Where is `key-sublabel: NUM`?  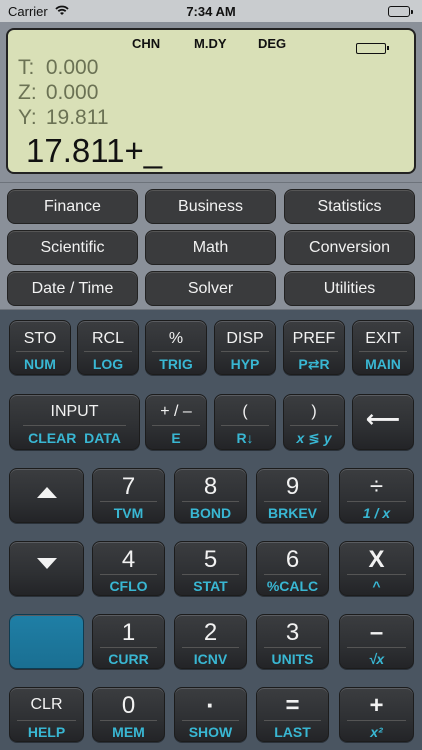
key-sublabel: NUM is located at coordinates (40, 364).